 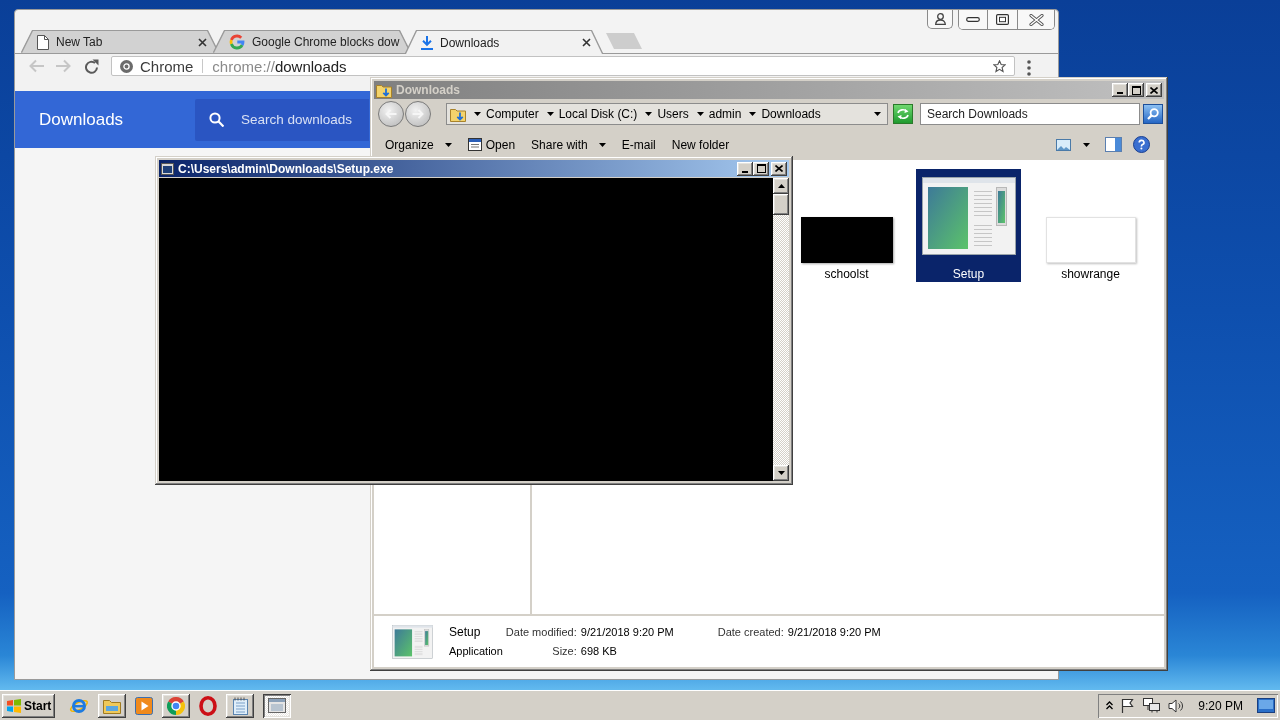 I want to click on scroll-up-button, so click(x=781, y=186).